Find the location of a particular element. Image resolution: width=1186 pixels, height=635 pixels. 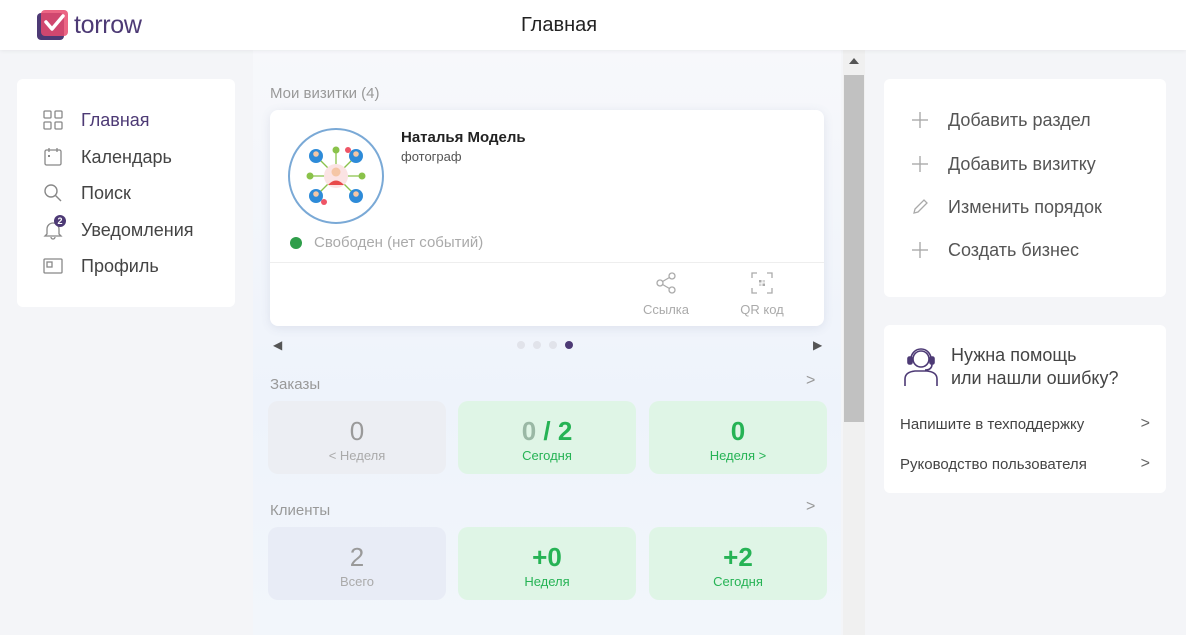

sidebar-item-notifications: 2 Уведомления is located at coordinates (118, 229).